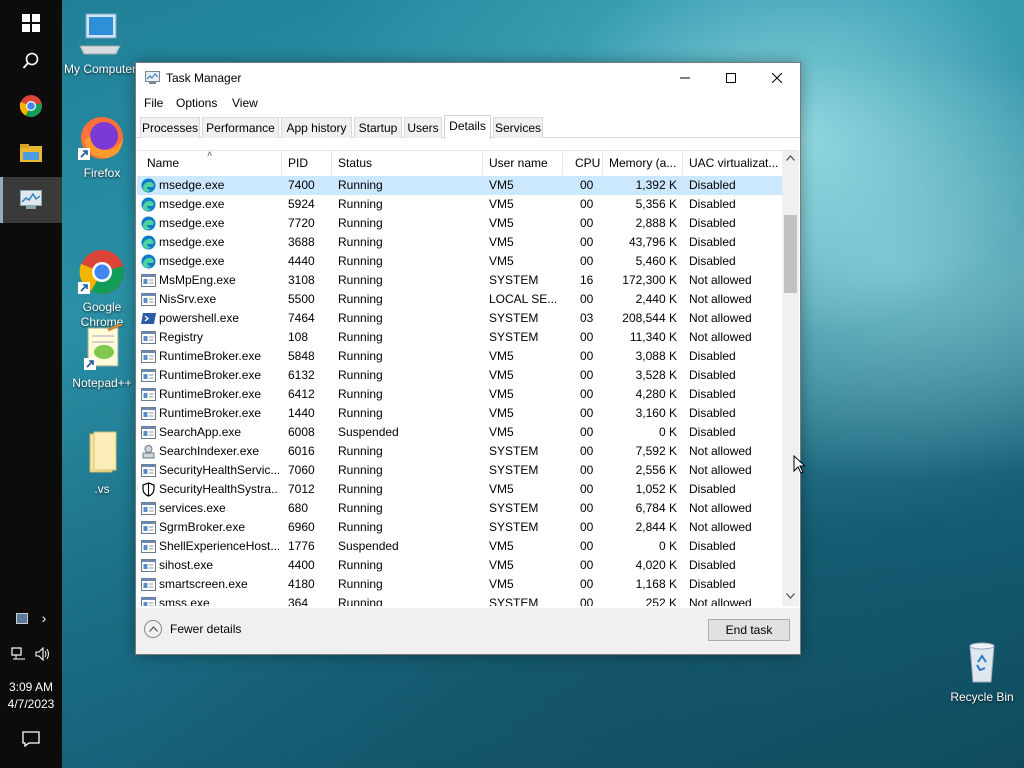 The width and height of the screenshot is (1024, 768). I want to click on column-header-pid: PID, so click(307, 163).